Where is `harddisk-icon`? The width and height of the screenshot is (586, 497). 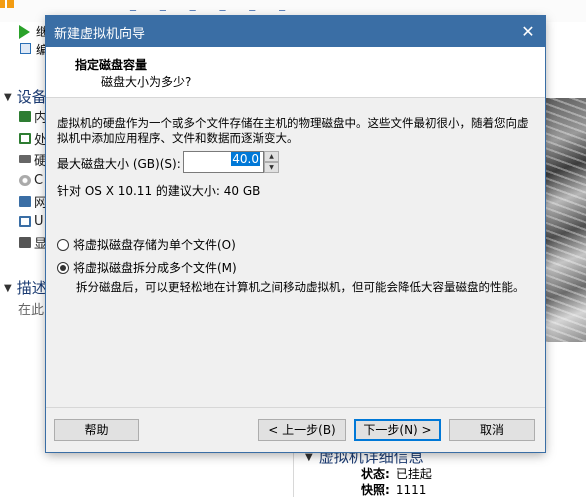 harddisk-icon is located at coordinates (25, 159).